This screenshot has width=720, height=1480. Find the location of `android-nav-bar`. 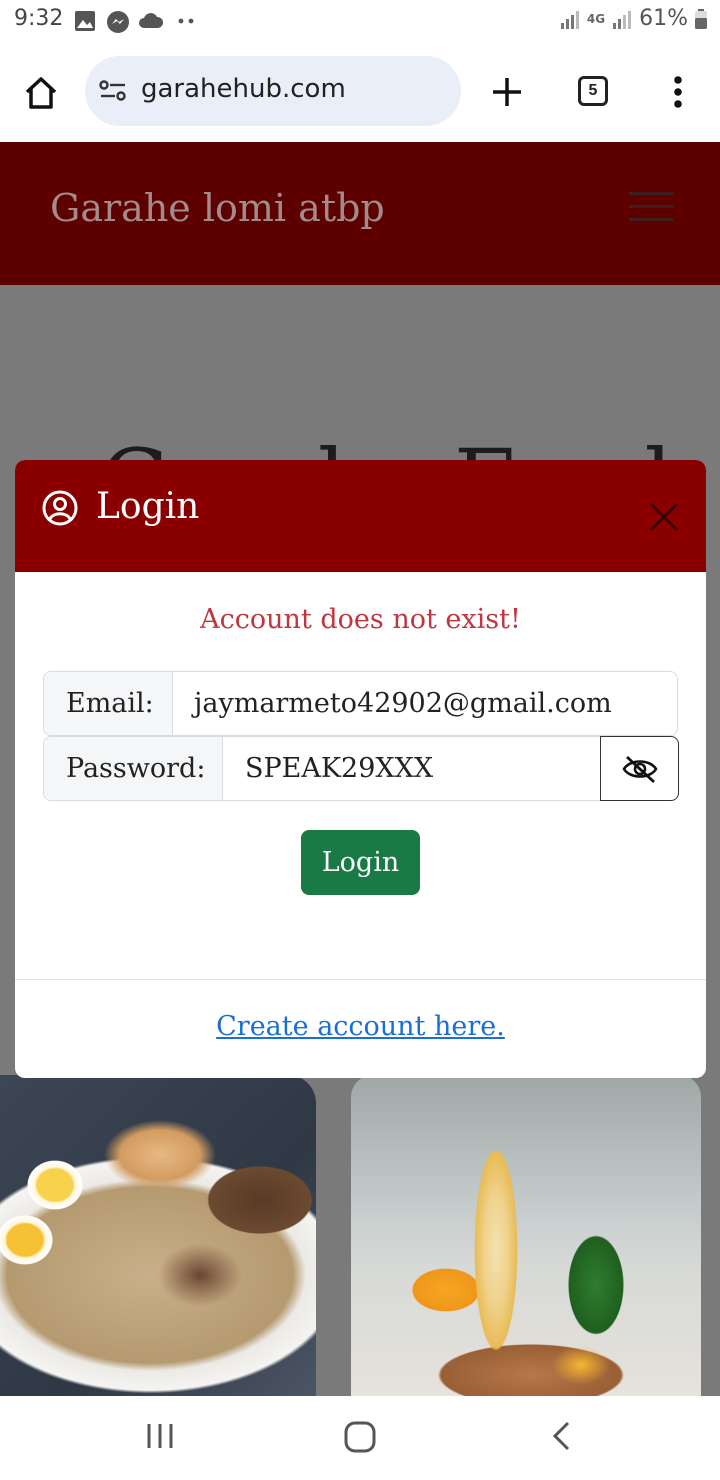

android-nav-bar is located at coordinates (360, 1438).